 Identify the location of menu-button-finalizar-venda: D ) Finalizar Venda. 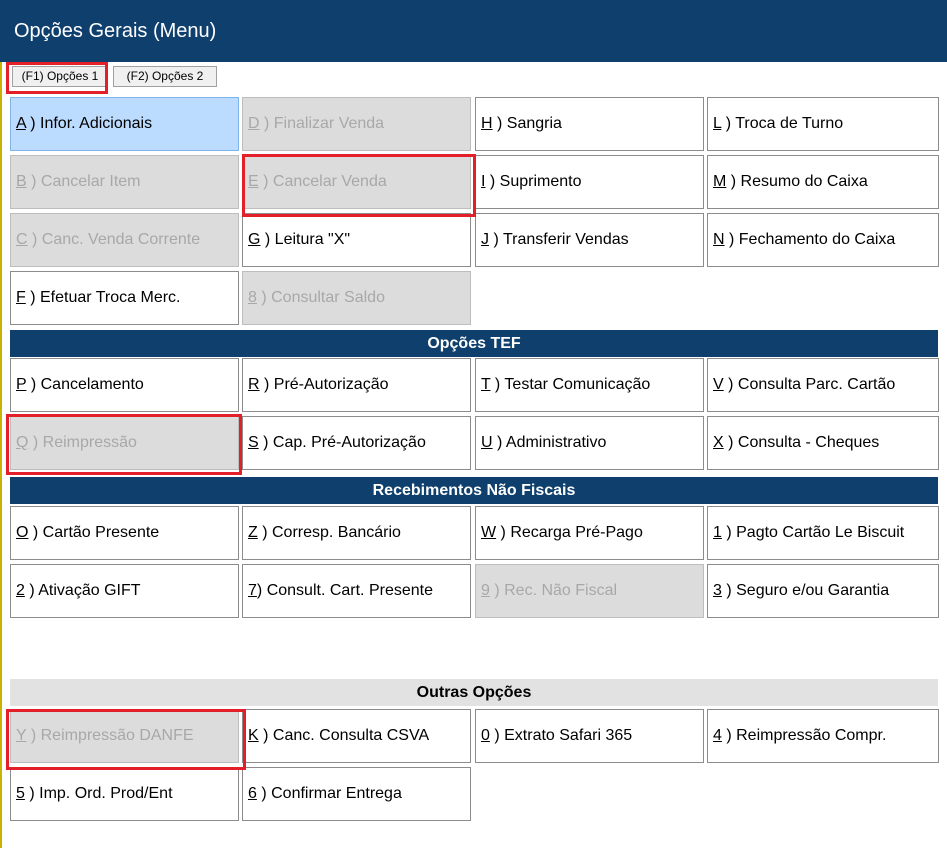
(356, 124).